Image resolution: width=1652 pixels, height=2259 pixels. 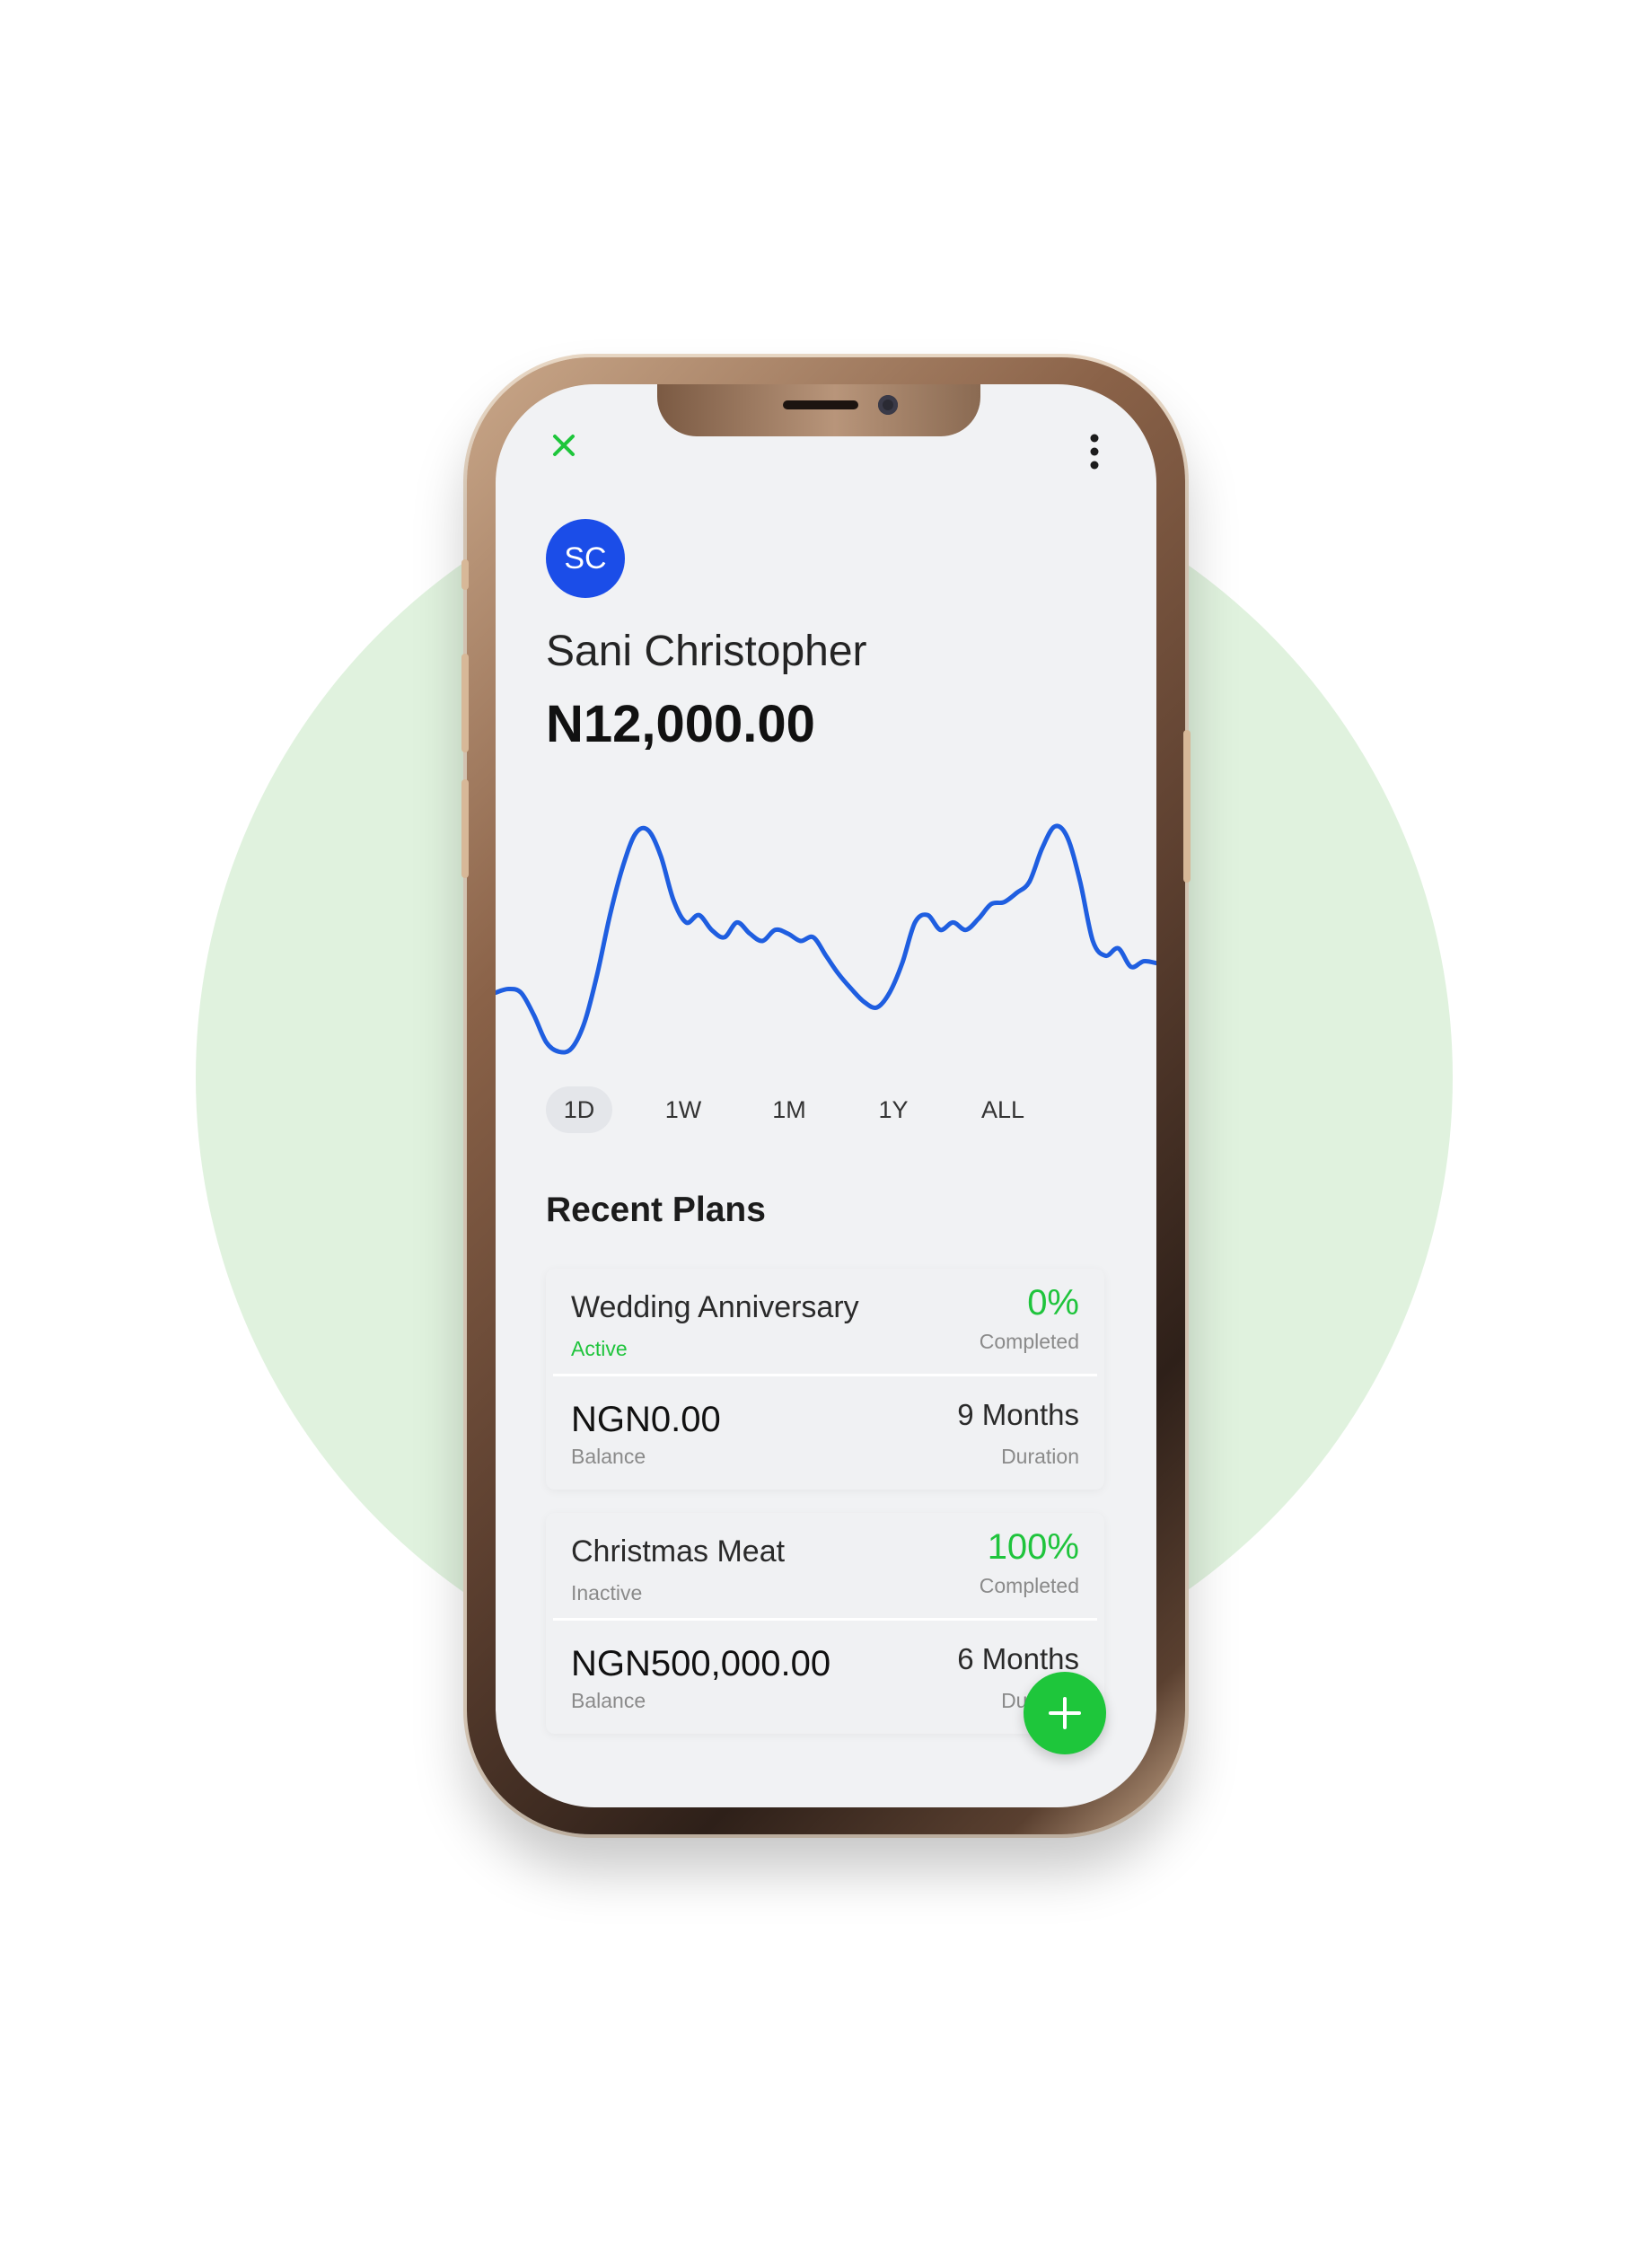 I want to click on balance-chart, so click(x=826, y=939).